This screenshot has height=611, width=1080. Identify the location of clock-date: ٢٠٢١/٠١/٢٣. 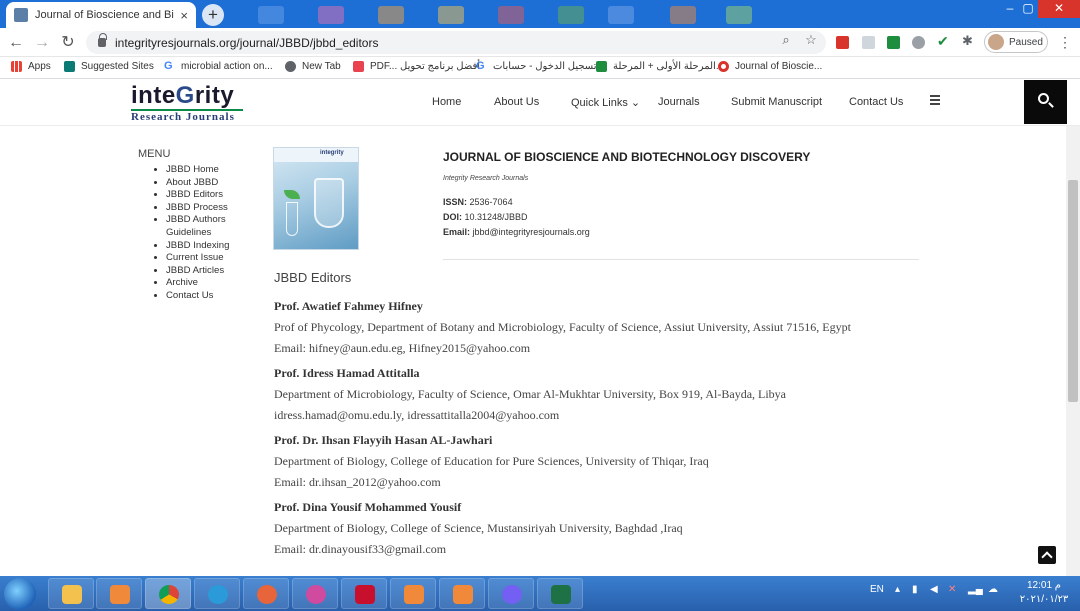
(1044, 599).